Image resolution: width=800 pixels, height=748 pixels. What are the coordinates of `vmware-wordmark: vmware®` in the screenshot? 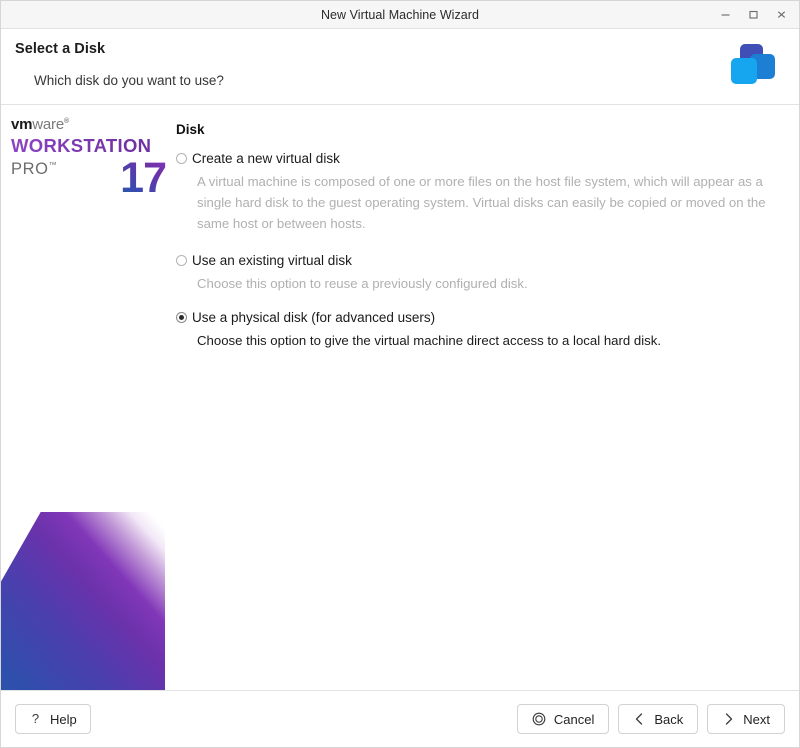 It's located at (91, 124).